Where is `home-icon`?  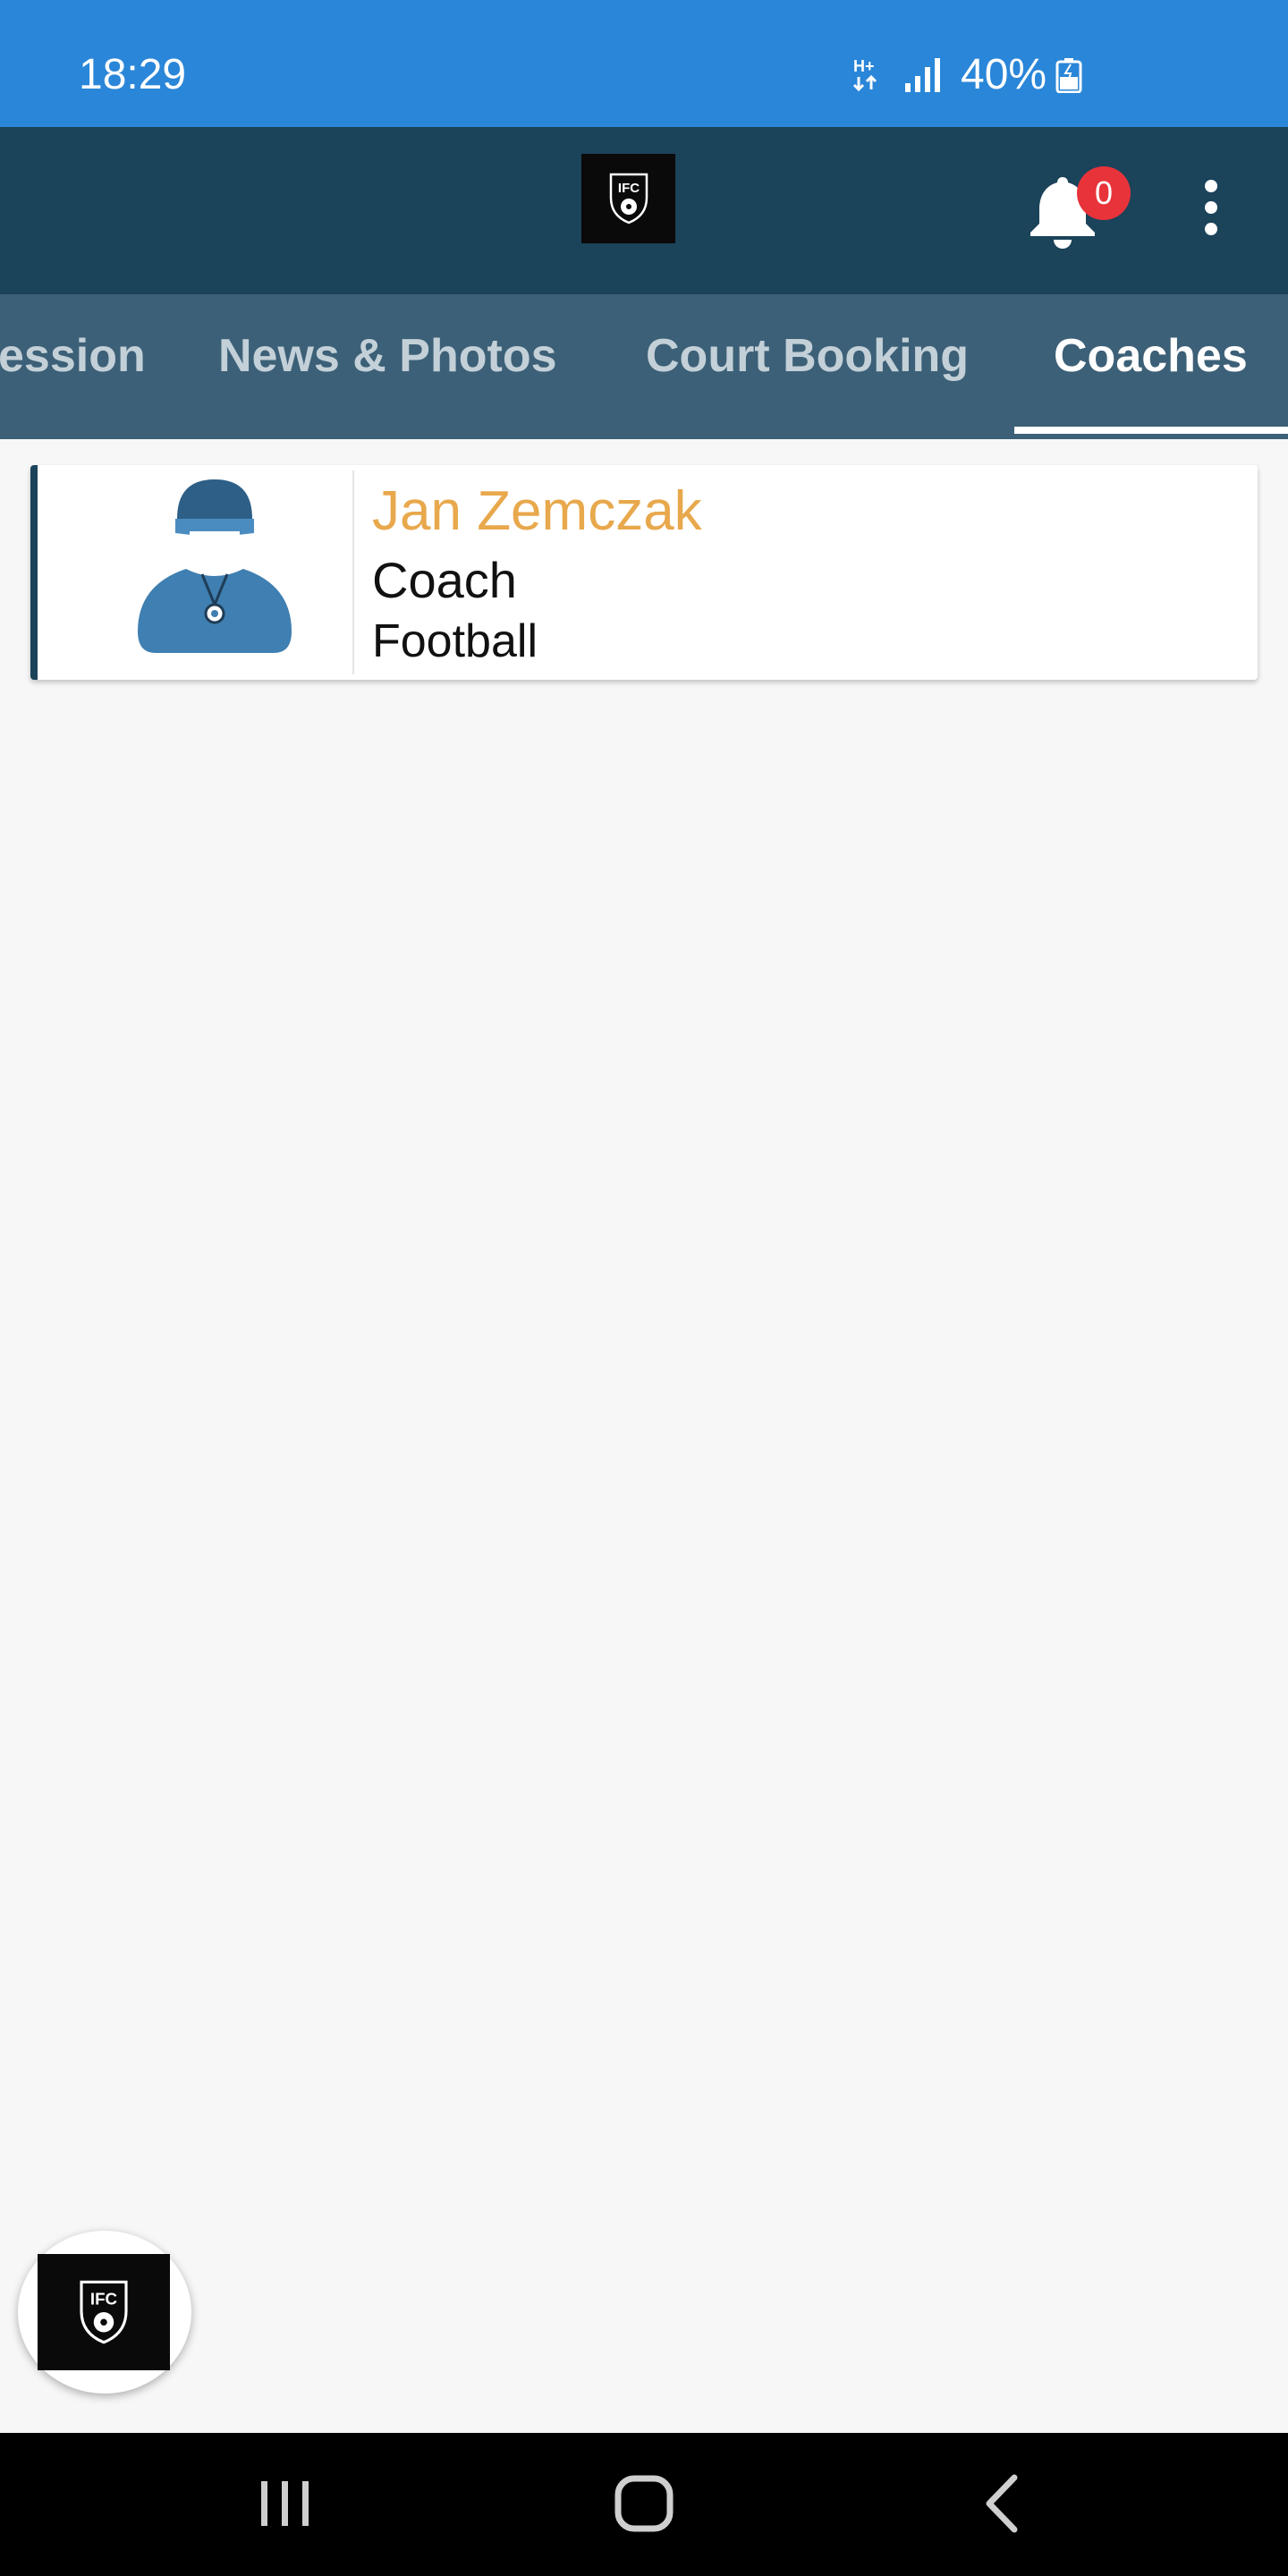
home-icon is located at coordinates (644, 2503).